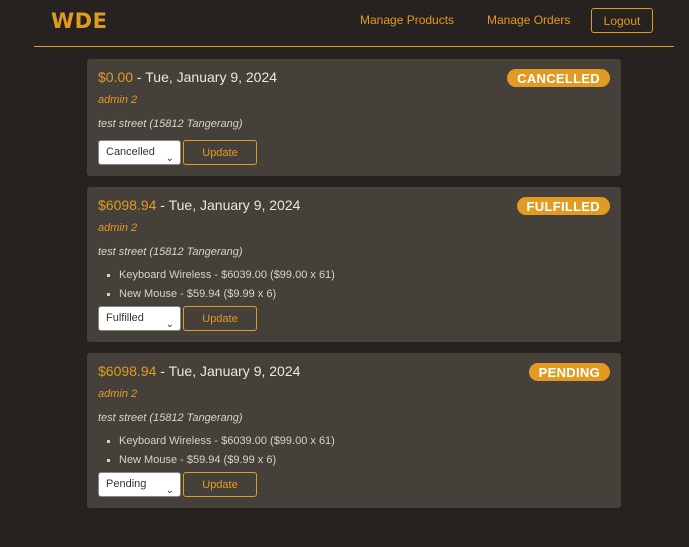  I want to click on order-controls: Pending ⌄ Update, so click(354, 484).